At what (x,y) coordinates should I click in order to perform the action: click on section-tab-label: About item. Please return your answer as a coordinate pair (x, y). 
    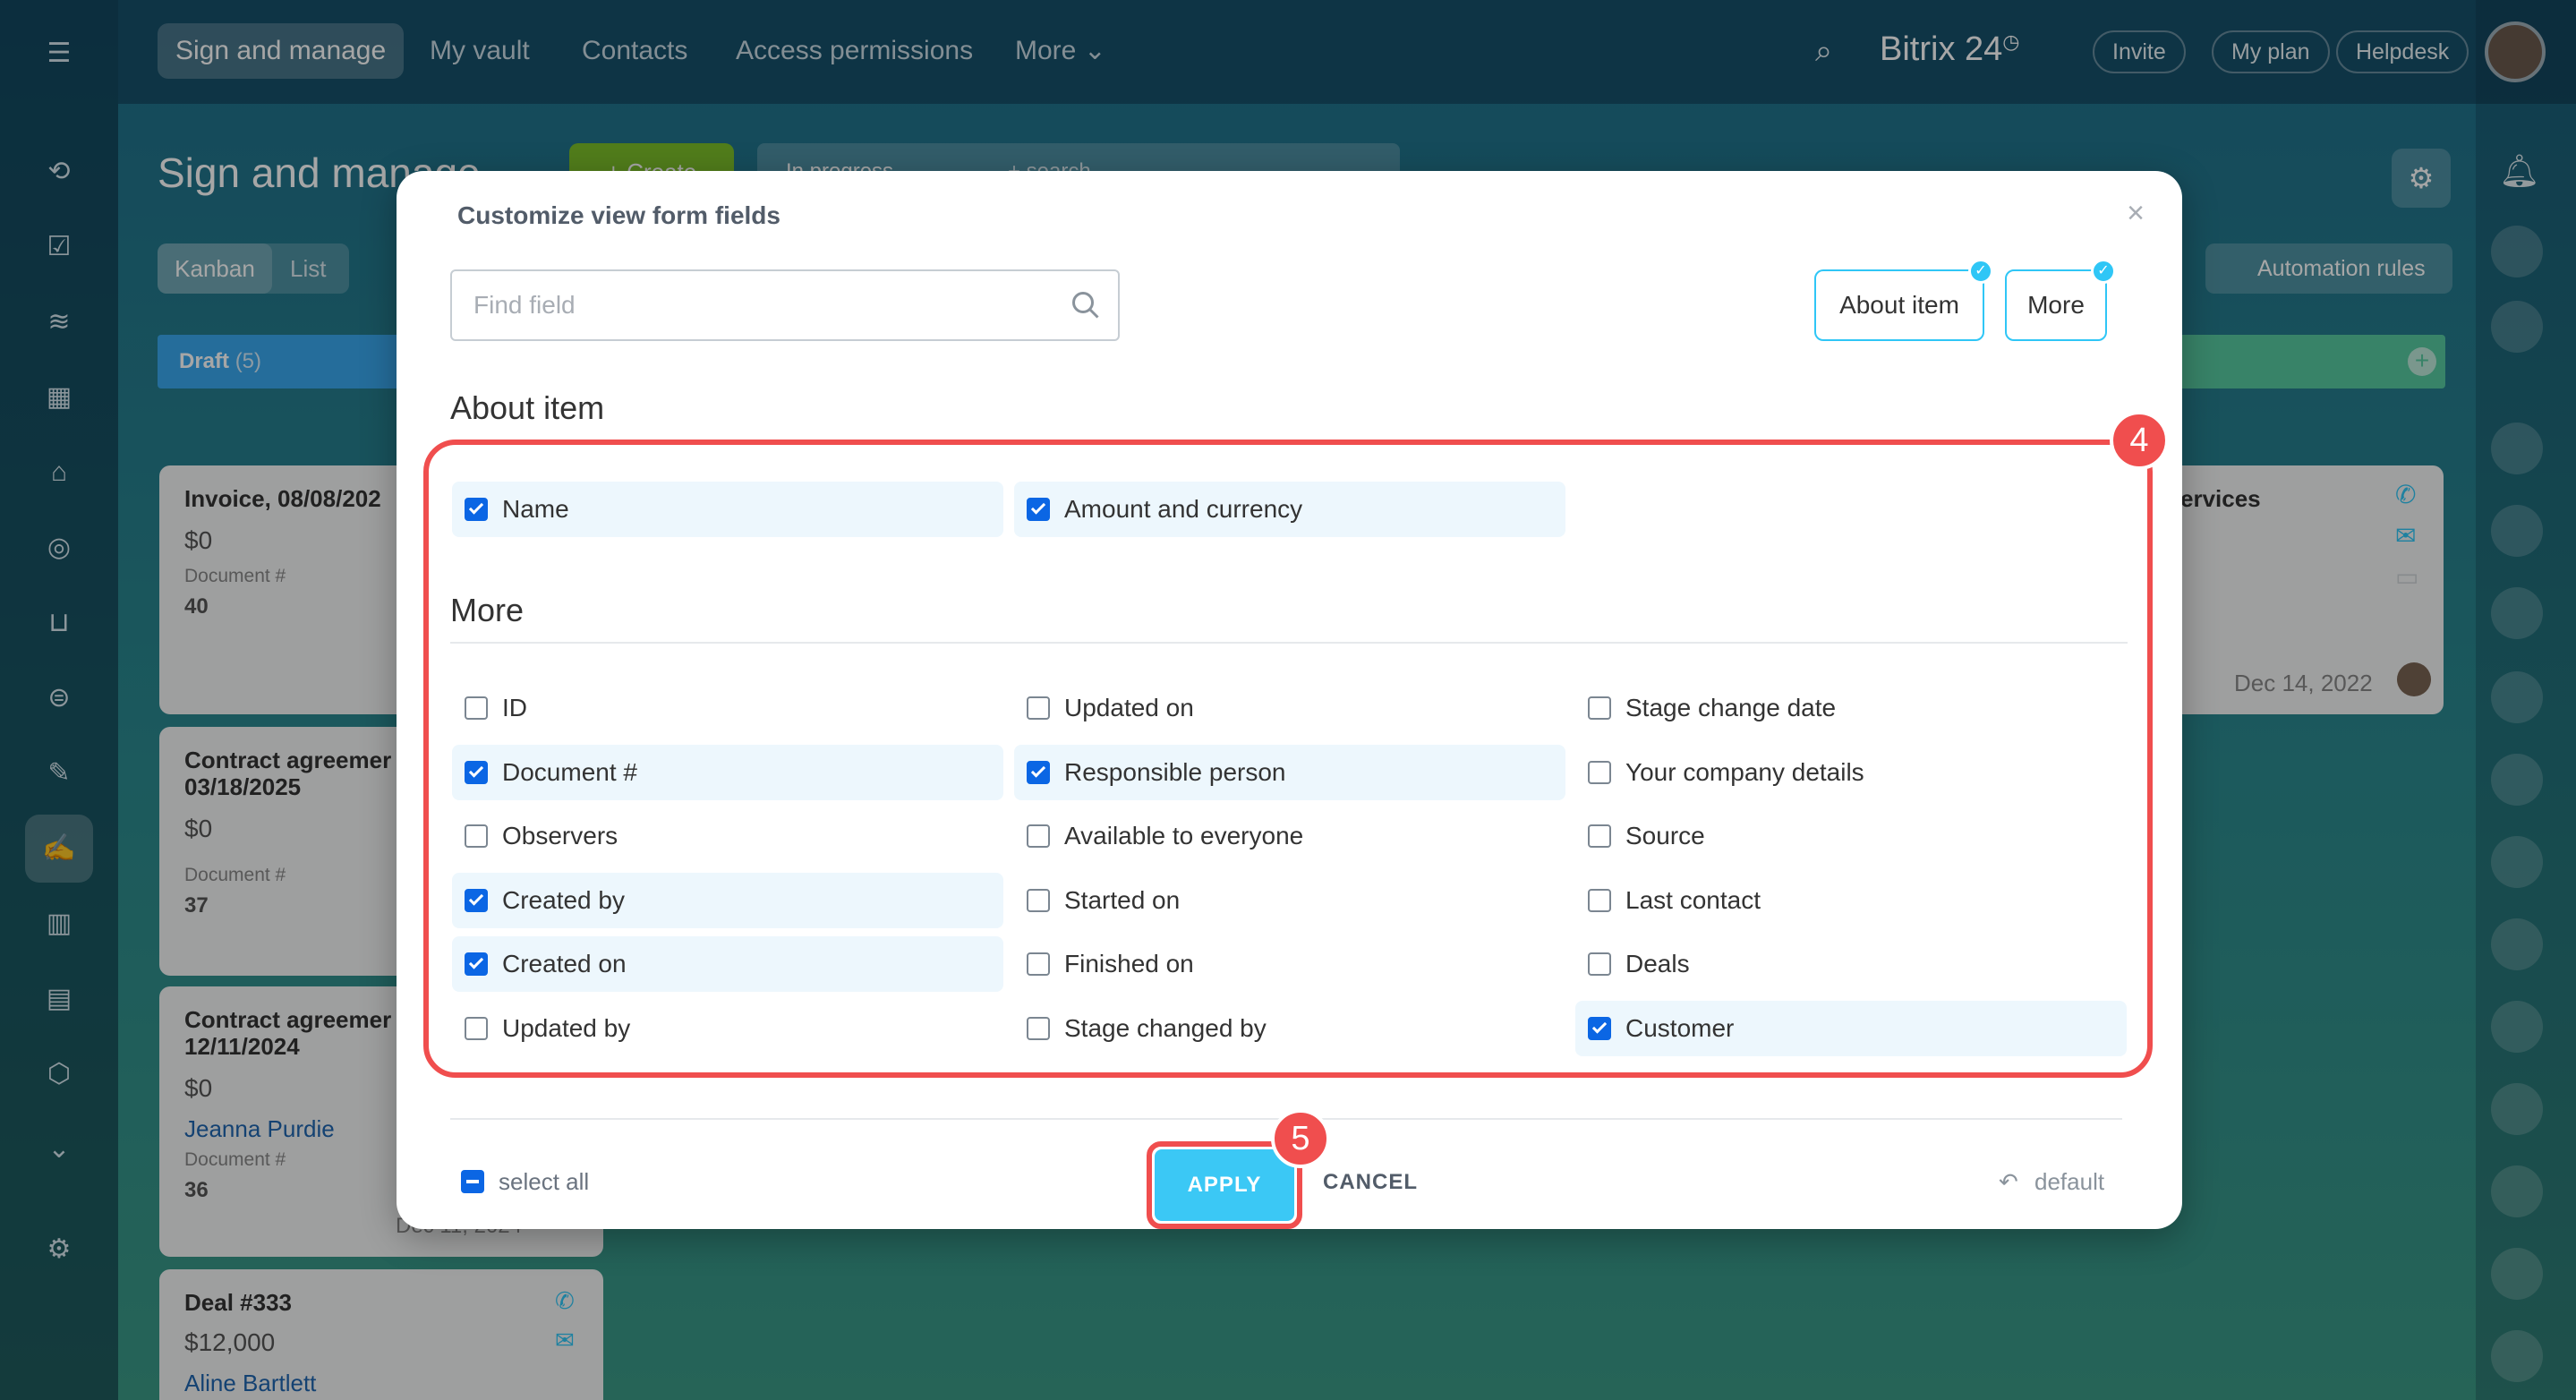
    Looking at the image, I should click on (1899, 305).